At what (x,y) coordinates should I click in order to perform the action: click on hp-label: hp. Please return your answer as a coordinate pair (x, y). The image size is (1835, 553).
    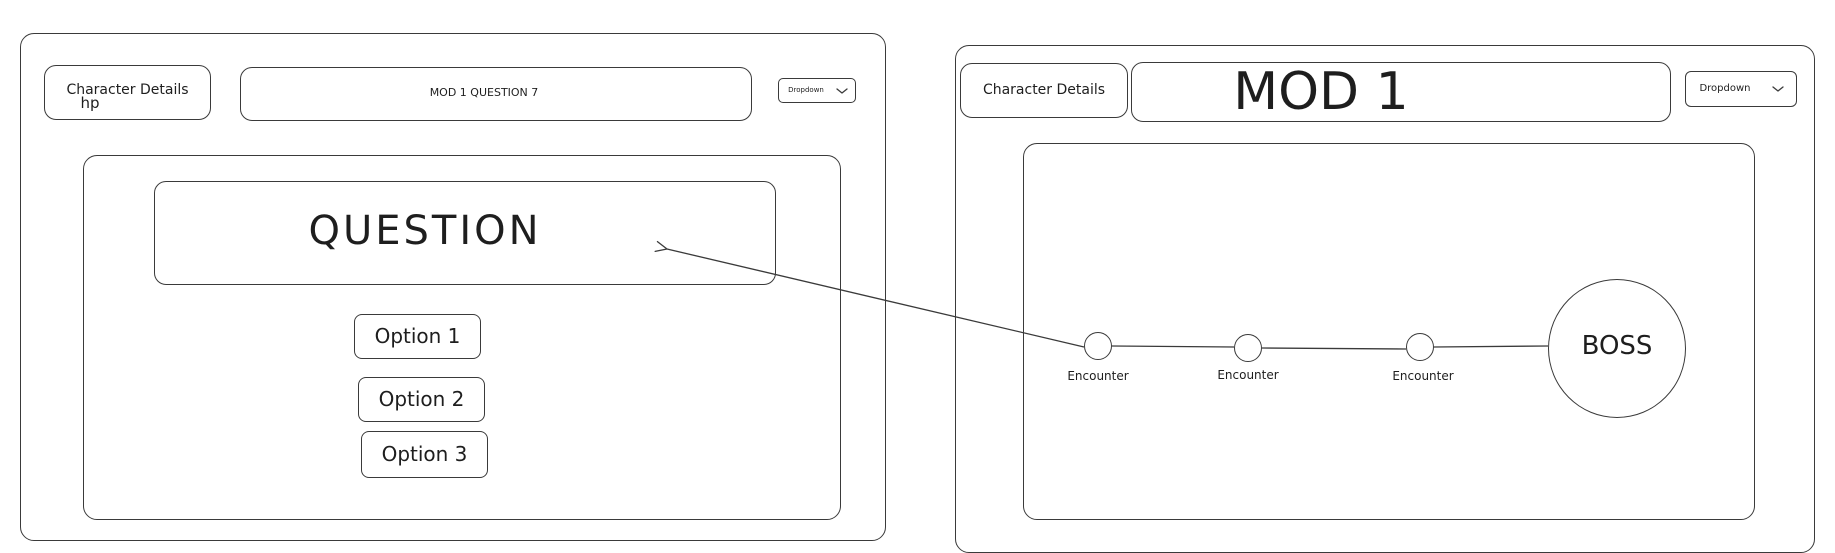
    Looking at the image, I should click on (90, 103).